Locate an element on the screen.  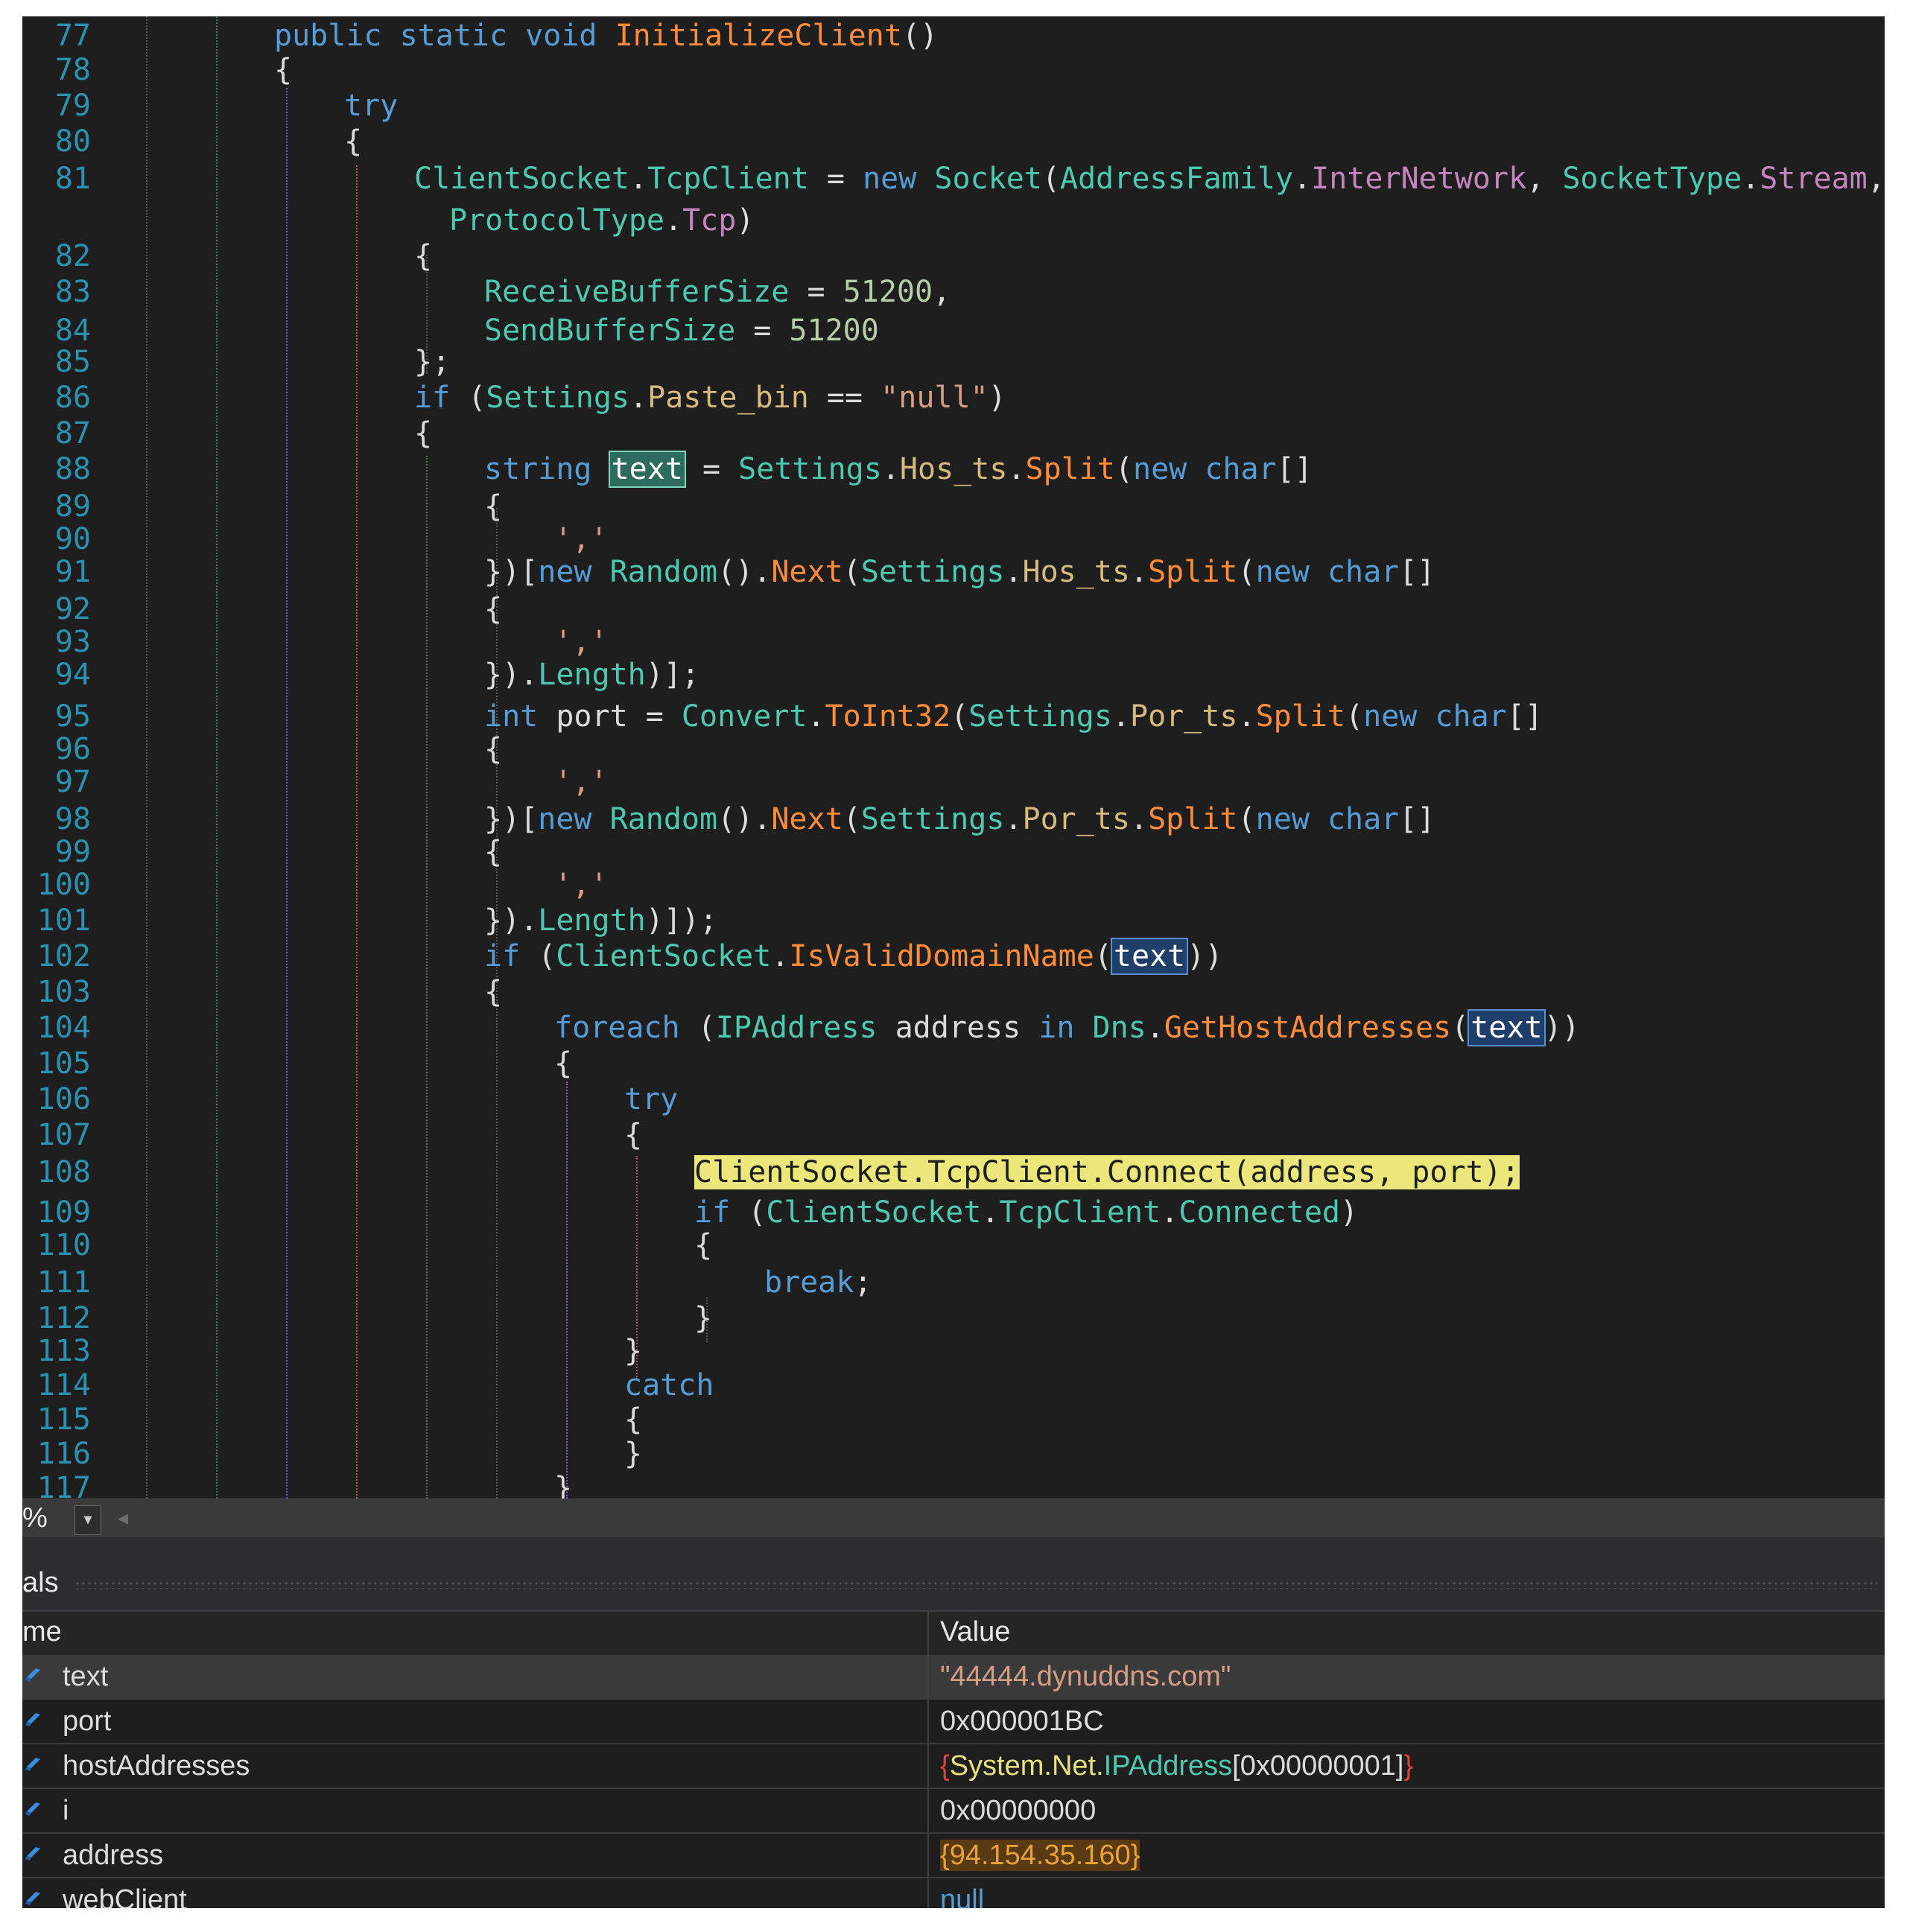
code-token: string is located at coordinates (547, 469).